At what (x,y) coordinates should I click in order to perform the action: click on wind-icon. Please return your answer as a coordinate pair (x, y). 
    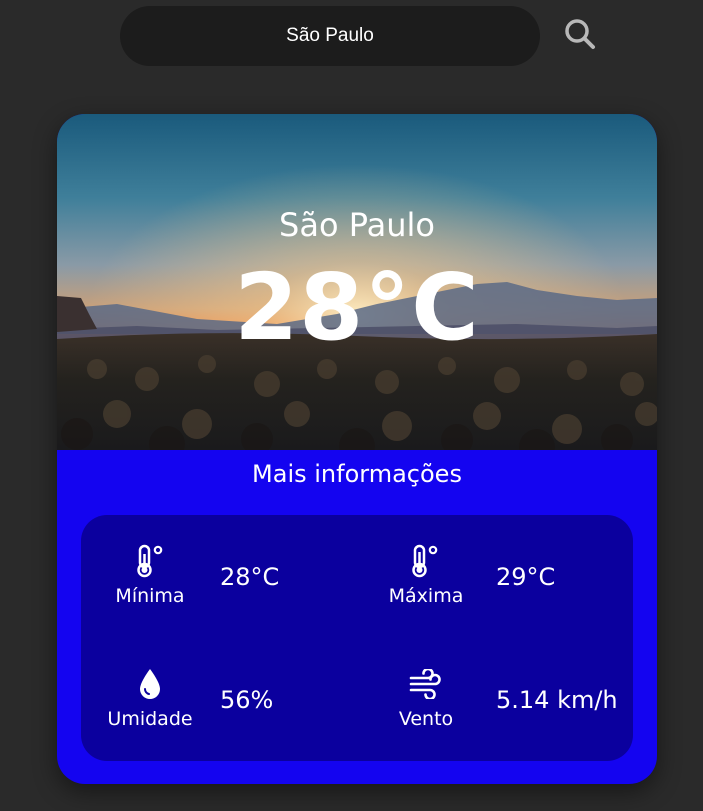
    Looking at the image, I should click on (425, 684).